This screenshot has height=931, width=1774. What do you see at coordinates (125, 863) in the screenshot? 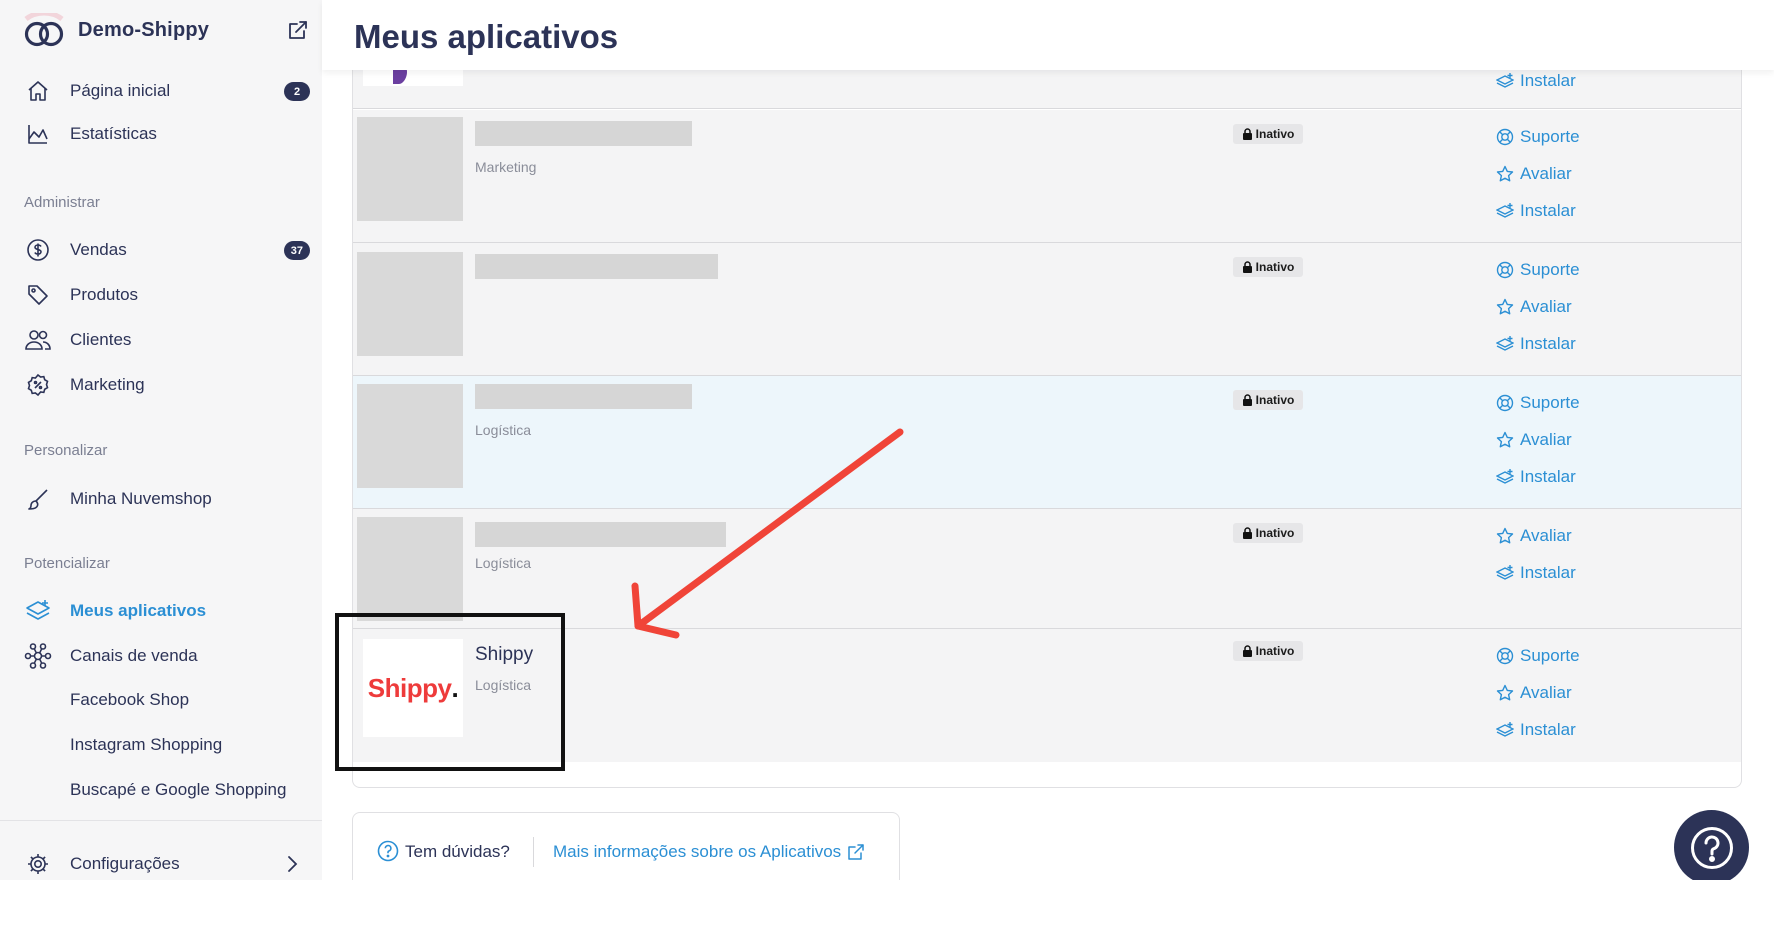
I see `nav-settings-label: Configurações` at bounding box center [125, 863].